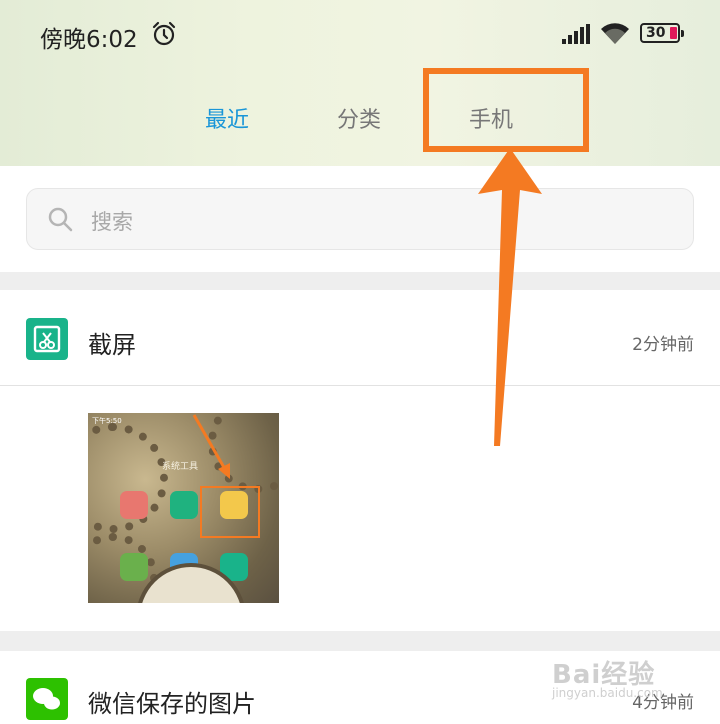 This screenshot has height=724, width=720. I want to click on battery-level: 30, so click(656, 33).